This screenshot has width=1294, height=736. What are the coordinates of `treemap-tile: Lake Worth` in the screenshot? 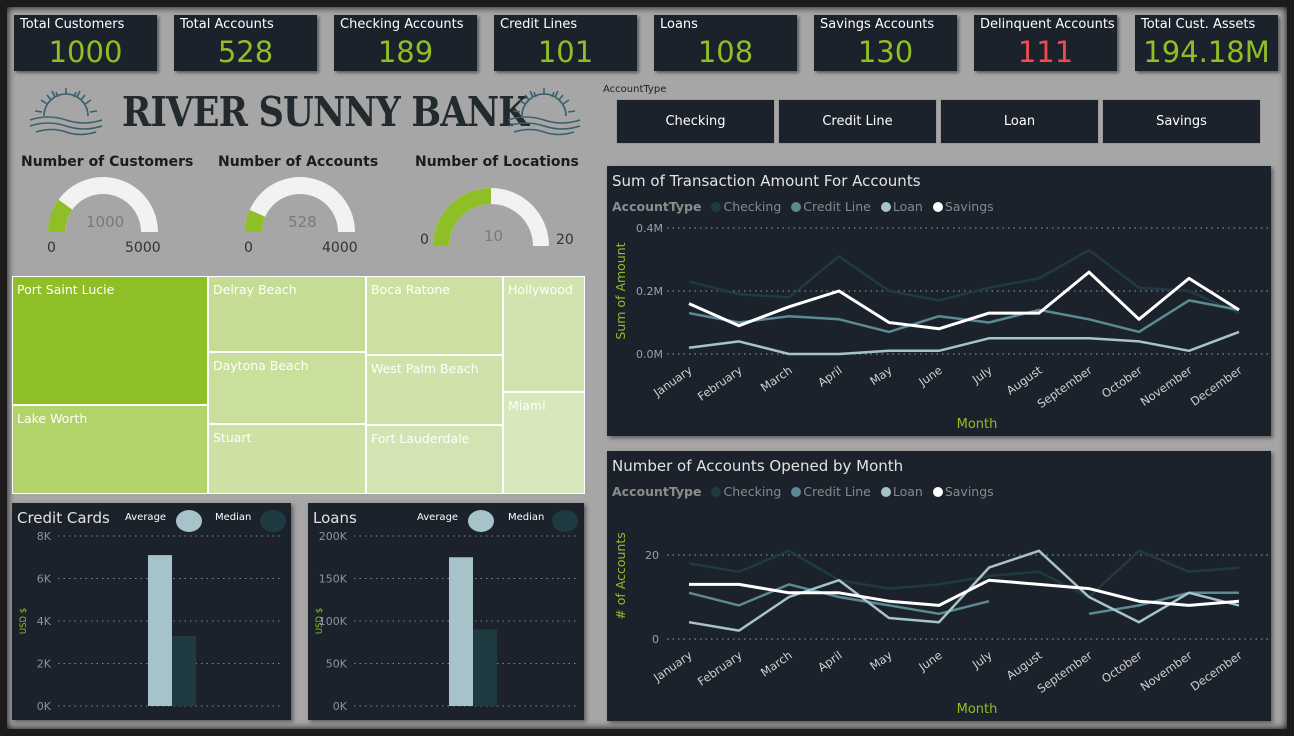 It's located at (110, 449).